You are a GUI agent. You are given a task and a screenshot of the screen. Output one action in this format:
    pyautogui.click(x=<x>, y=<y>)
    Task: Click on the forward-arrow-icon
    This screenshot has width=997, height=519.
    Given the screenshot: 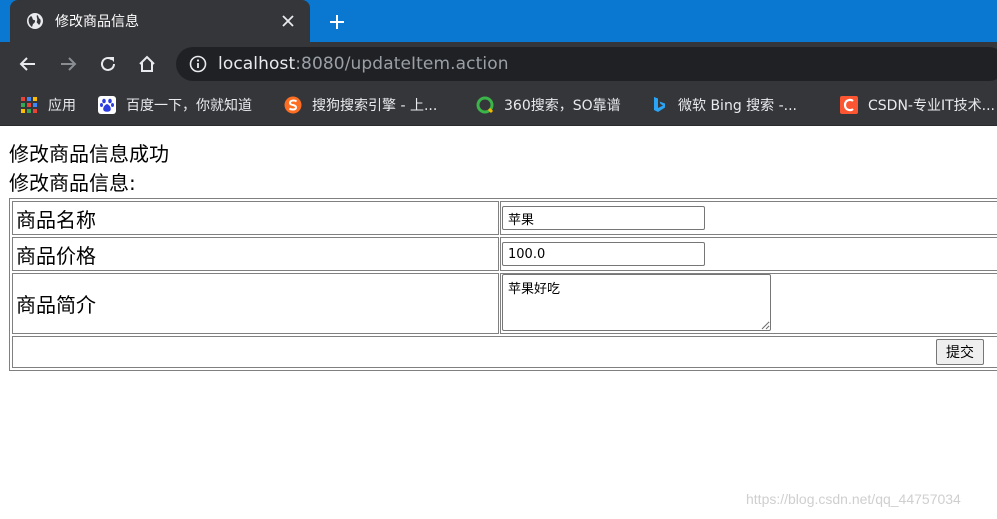 What is the action you would take?
    pyautogui.click(x=68, y=64)
    